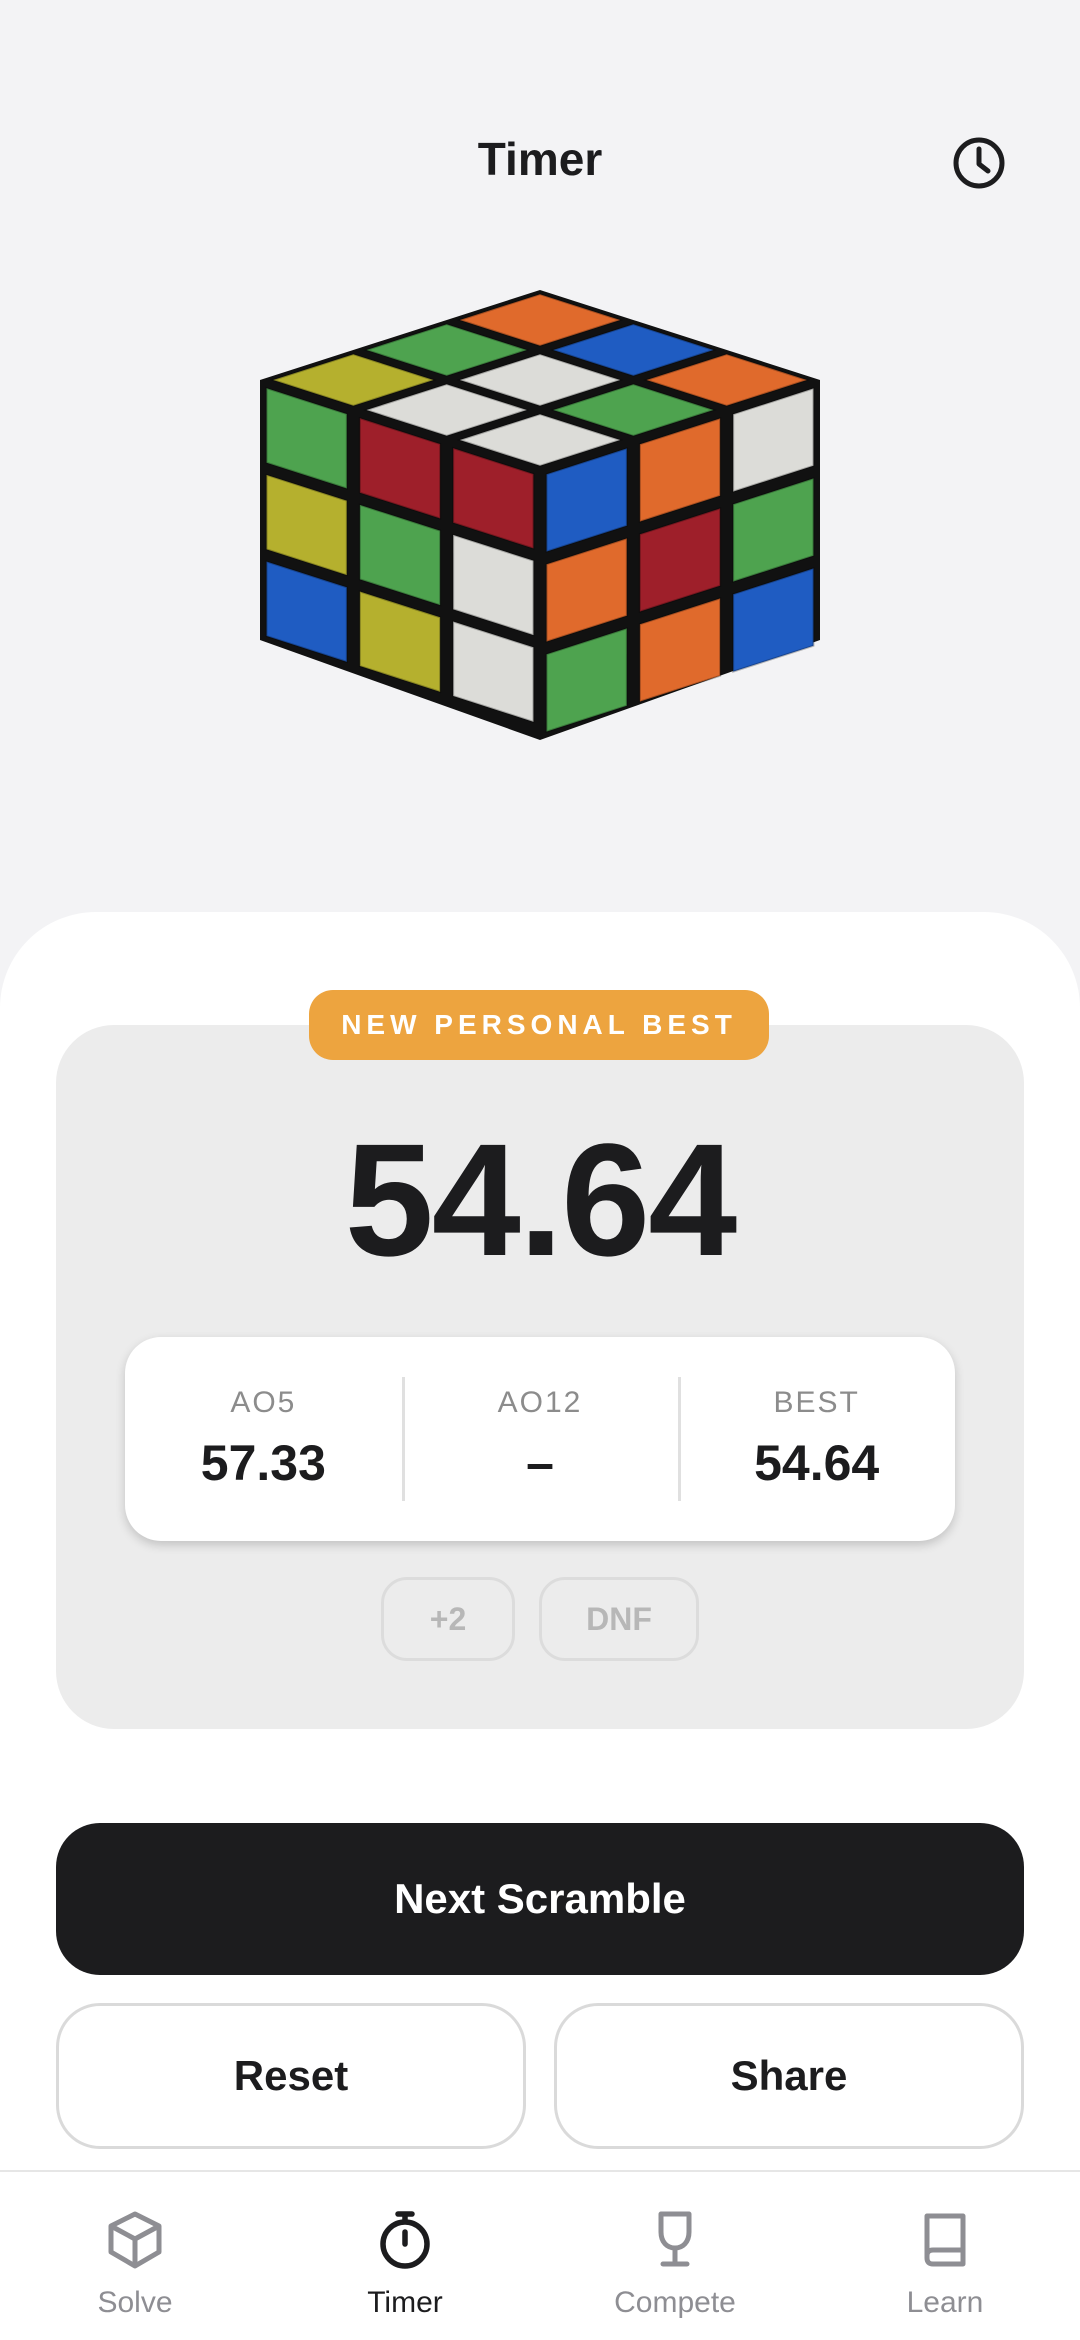  What do you see at coordinates (405, 2302) in the screenshot?
I see `tab-label: Timer` at bounding box center [405, 2302].